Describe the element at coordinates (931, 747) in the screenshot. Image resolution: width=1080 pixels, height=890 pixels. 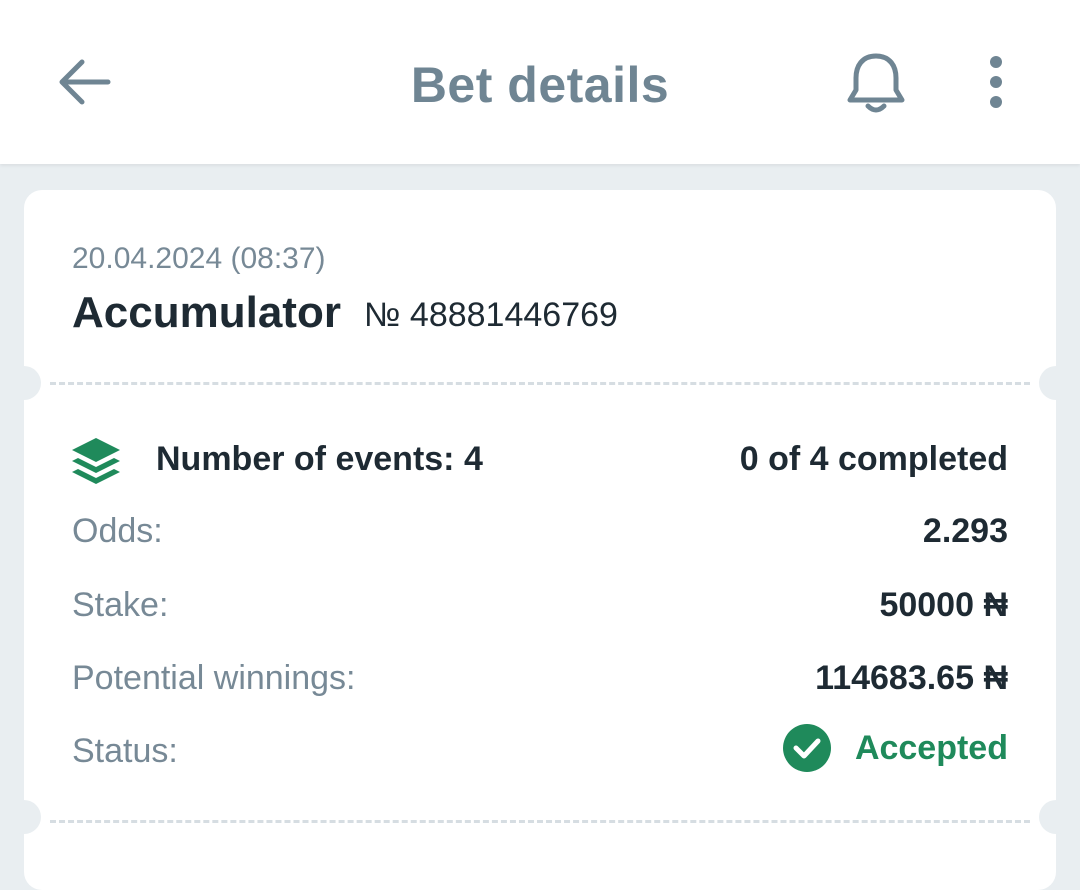
I see `status-value: Accepted` at that location.